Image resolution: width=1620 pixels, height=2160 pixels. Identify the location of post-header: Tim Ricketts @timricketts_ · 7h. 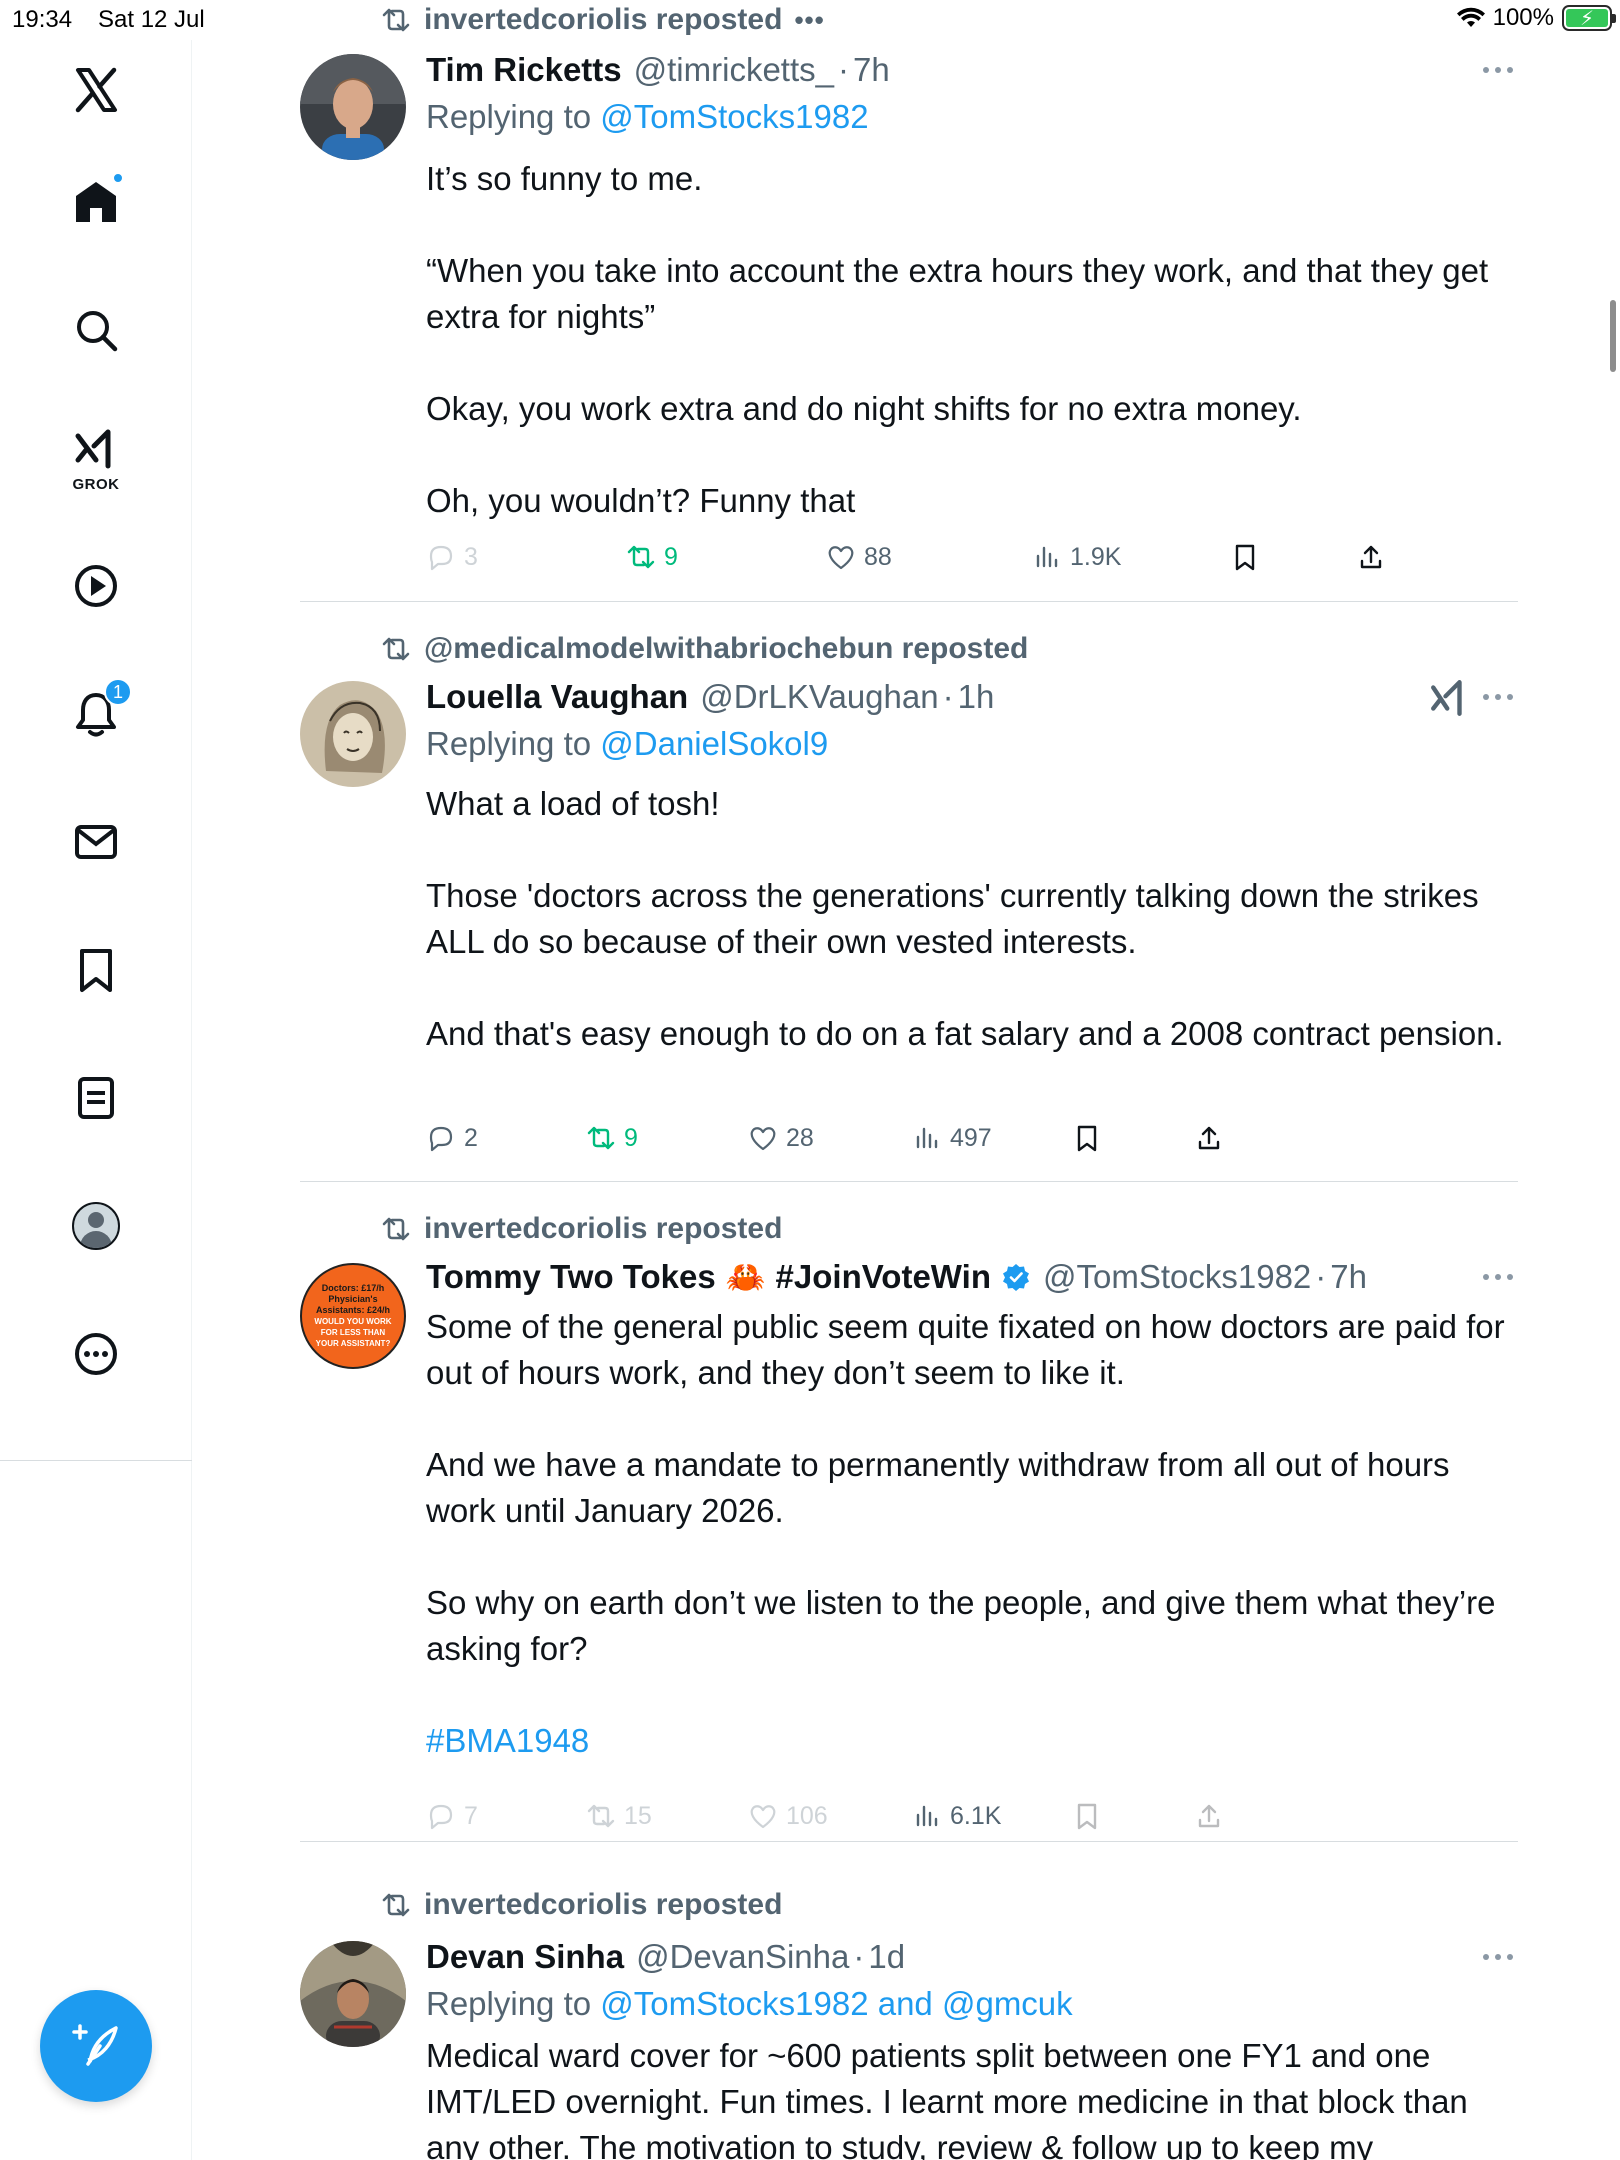
(658, 70).